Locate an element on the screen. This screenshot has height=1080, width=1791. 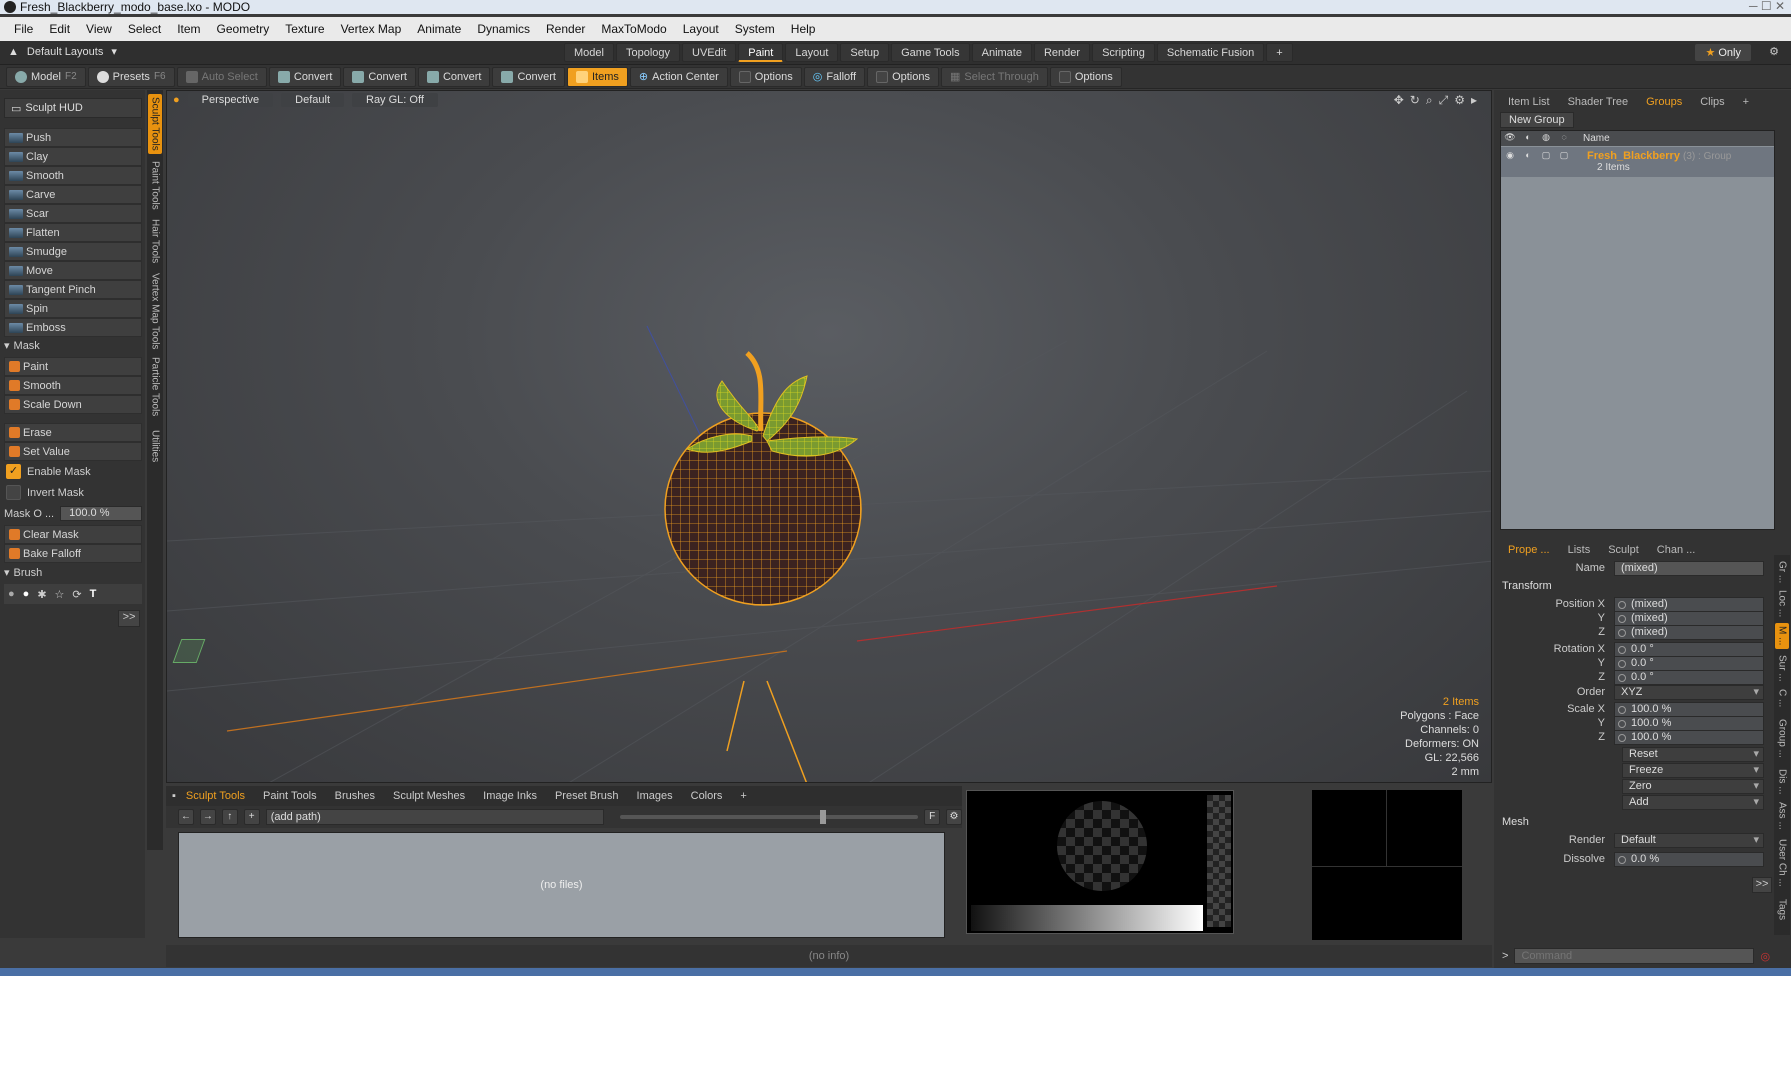
side-tab-utilities: Utilities is located at coordinates (155, 446).